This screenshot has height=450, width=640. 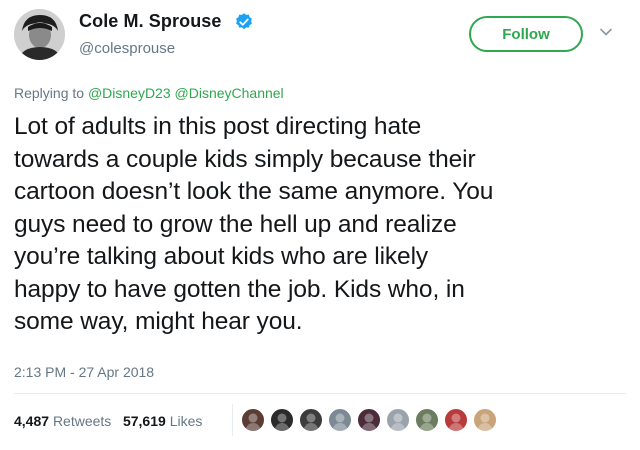 What do you see at coordinates (127, 48) in the screenshot?
I see `author-handle: @colesprouse` at bounding box center [127, 48].